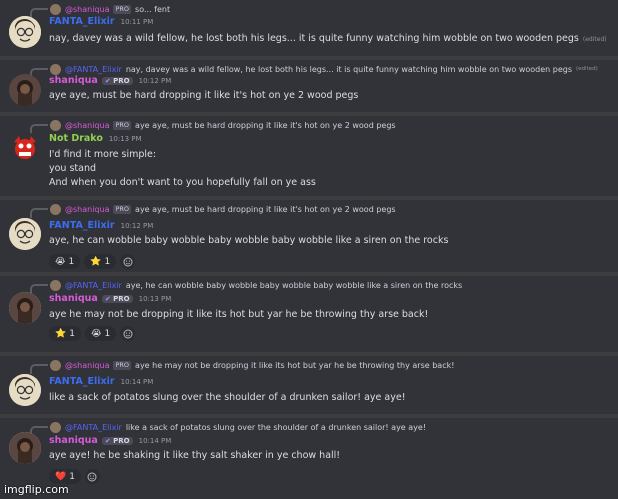 This screenshot has height=499, width=618. I want to click on heart-emoji-icon: ❤️, so click(61, 476).